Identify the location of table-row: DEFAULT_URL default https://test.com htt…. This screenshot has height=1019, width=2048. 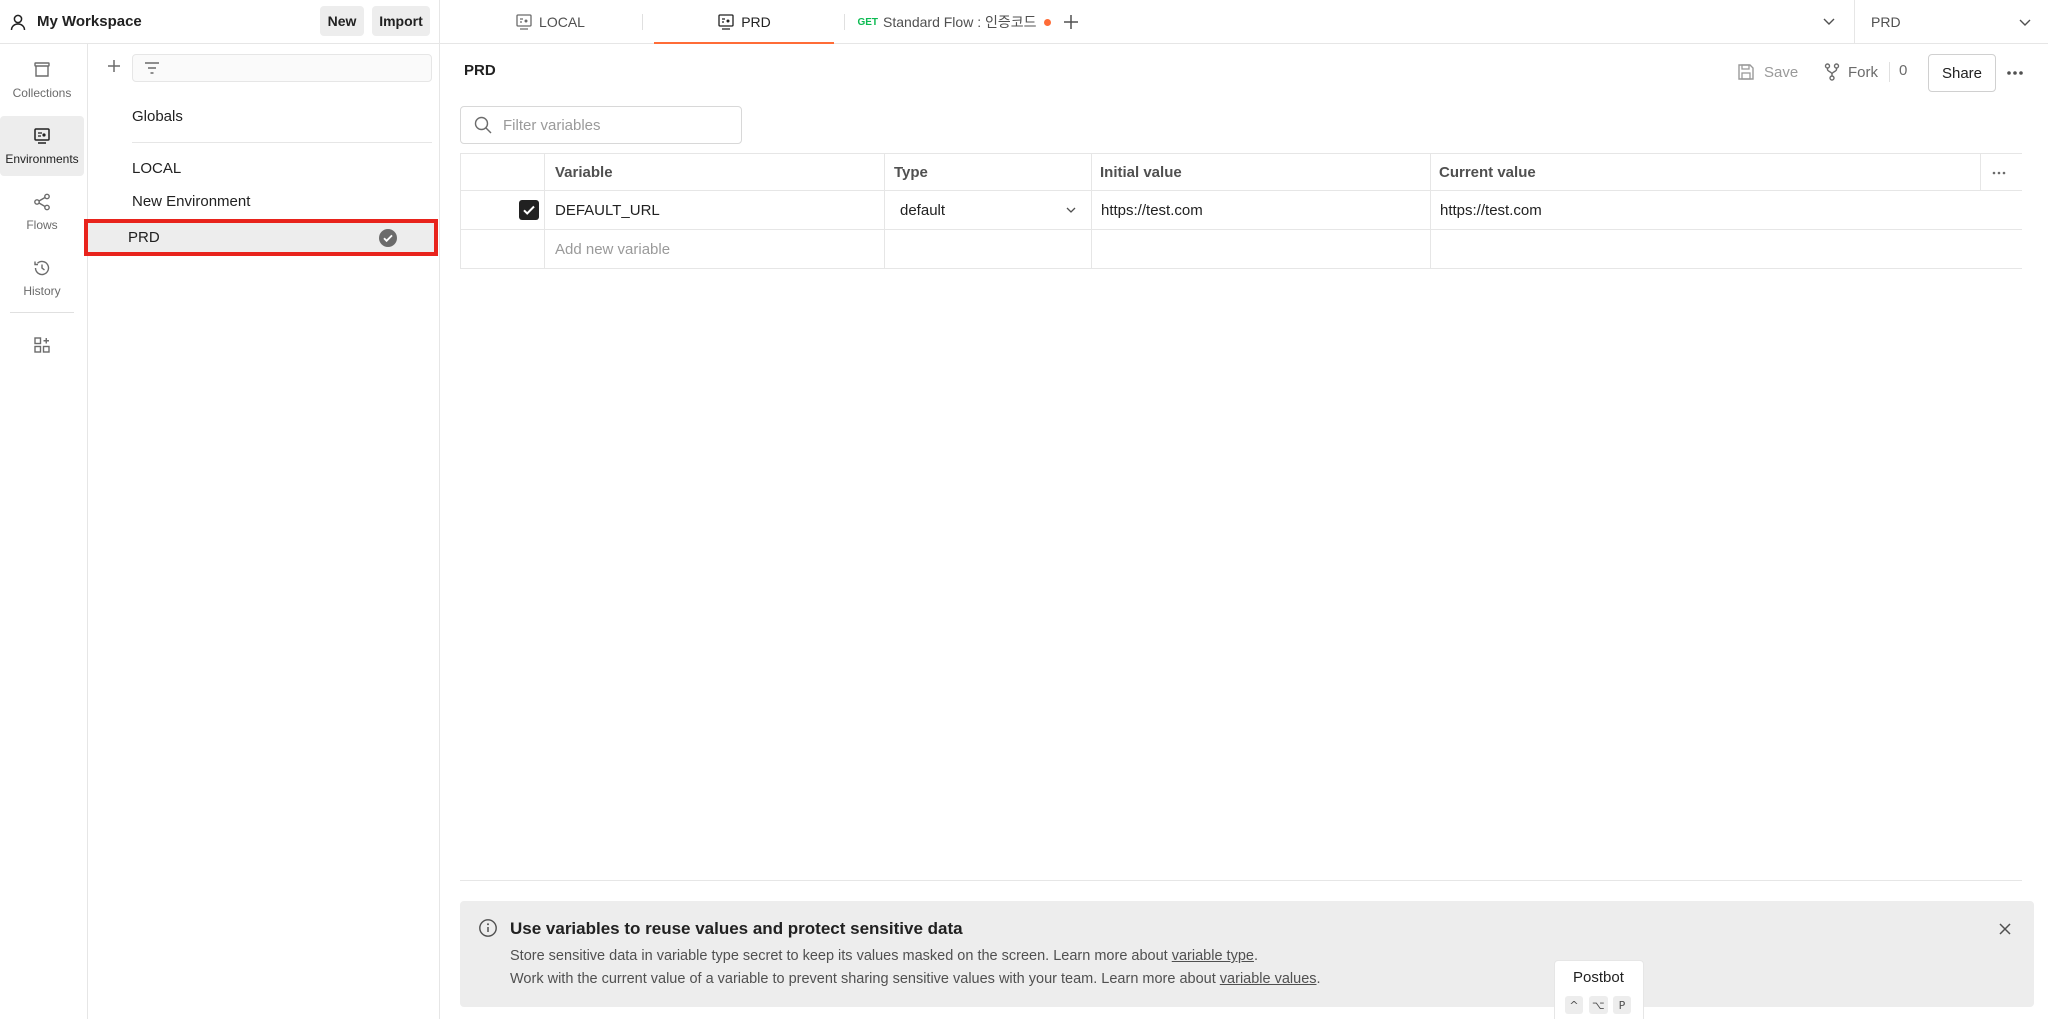
(1241, 210).